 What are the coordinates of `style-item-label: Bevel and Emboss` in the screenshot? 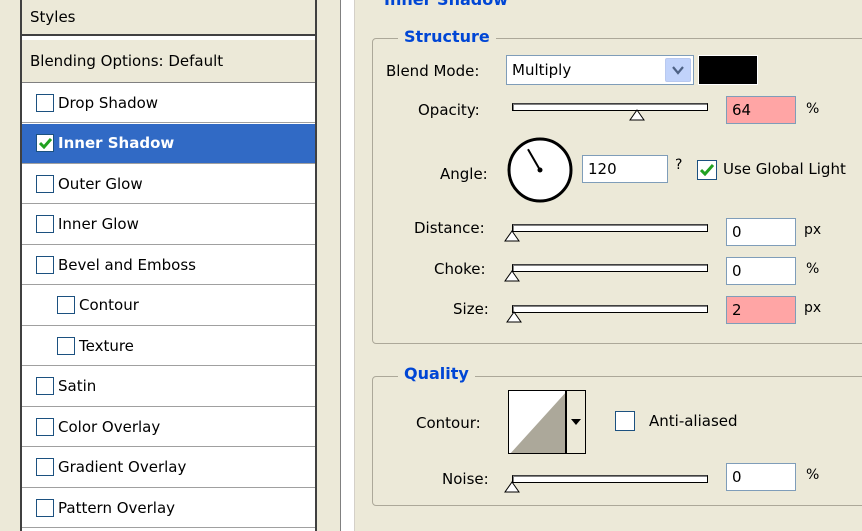 It's located at (127, 264).